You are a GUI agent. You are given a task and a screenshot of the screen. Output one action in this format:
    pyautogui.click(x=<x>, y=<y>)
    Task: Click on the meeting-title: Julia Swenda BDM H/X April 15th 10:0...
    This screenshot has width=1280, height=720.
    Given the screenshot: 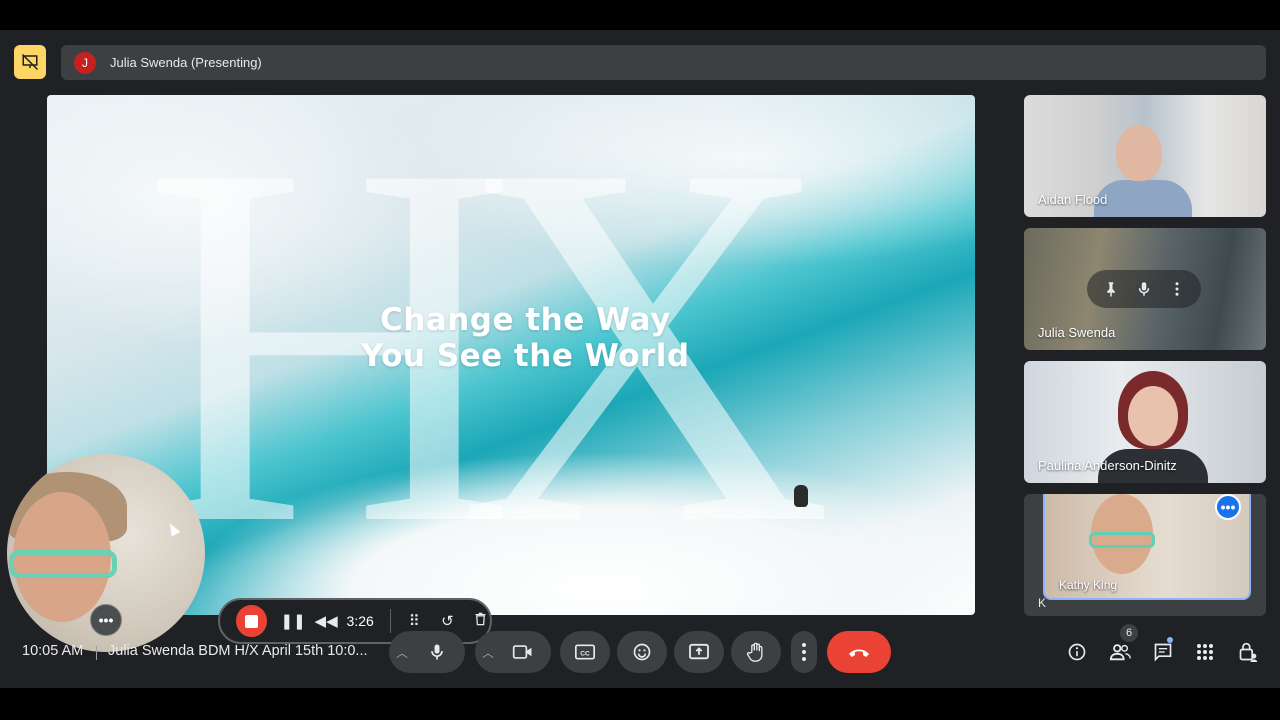 What is the action you would take?
    pyautogui.click(x=238, y=651)
    